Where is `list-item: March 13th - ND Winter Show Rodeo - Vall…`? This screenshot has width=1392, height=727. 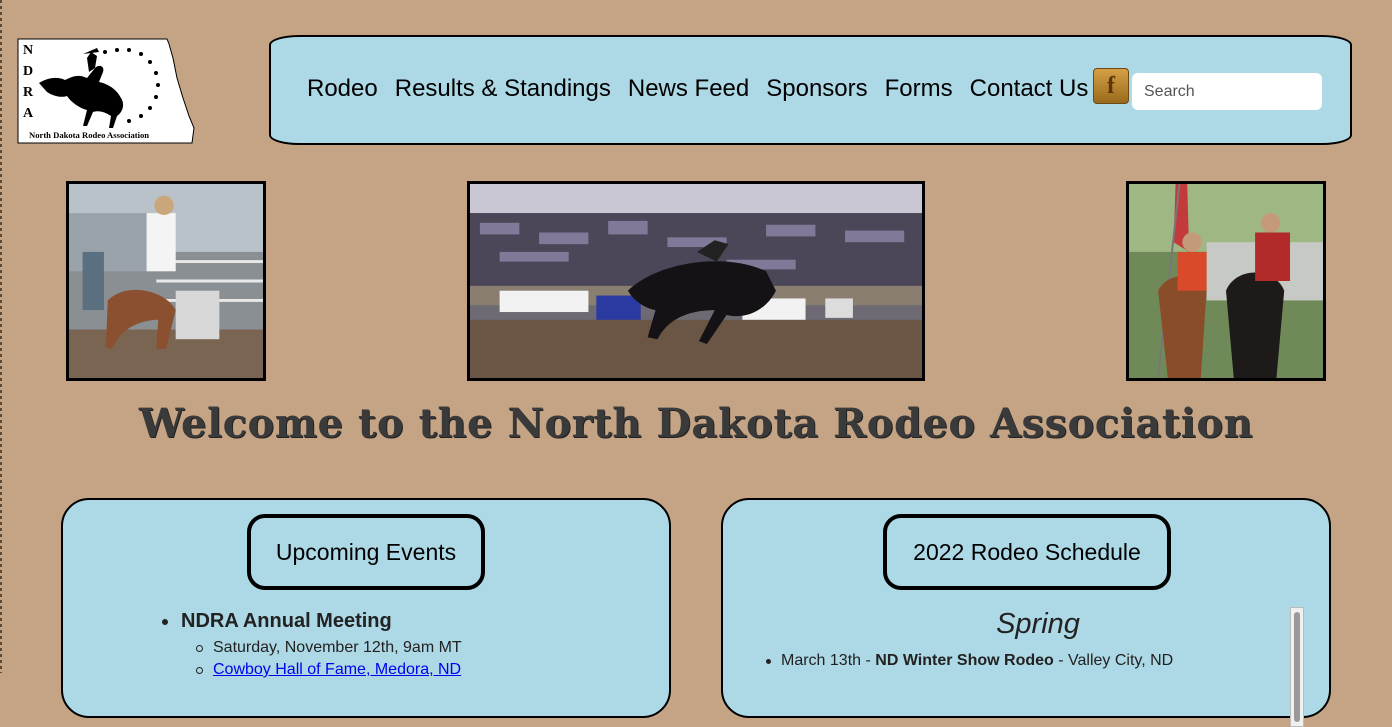
list-item: March 13th - ND Winter Show Rodeo - Vall… is located at coordinates (969, 661).